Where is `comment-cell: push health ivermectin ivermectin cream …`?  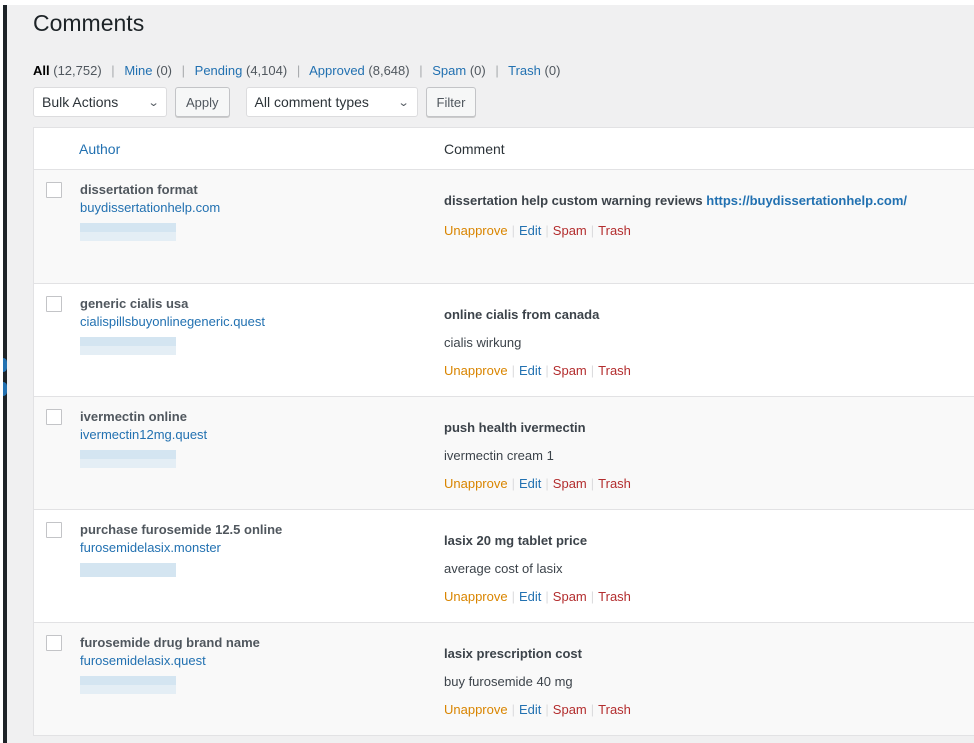
comment-cell: push health ivermectin ivermectin cream … is located at coordinates (537, 456).